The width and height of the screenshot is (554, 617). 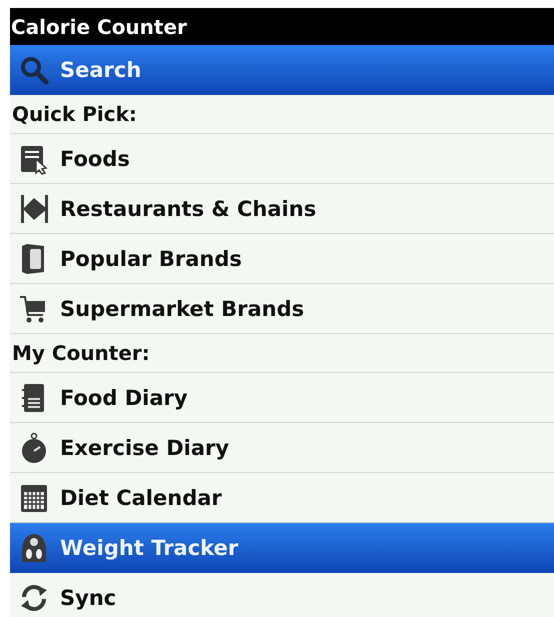 I want to click on menu-item: Foods, so click(x=282, y=159).